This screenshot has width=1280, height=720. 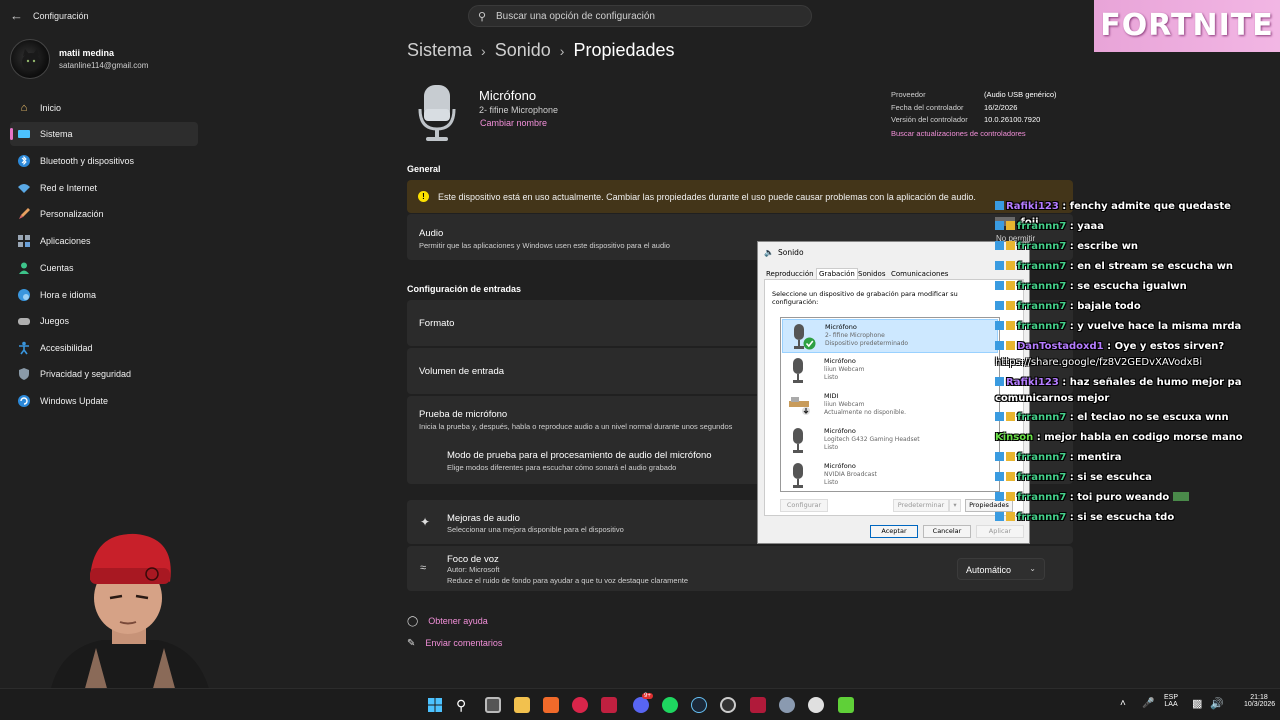 I want to click on midi-device-icon, so click(x=799, y=406).